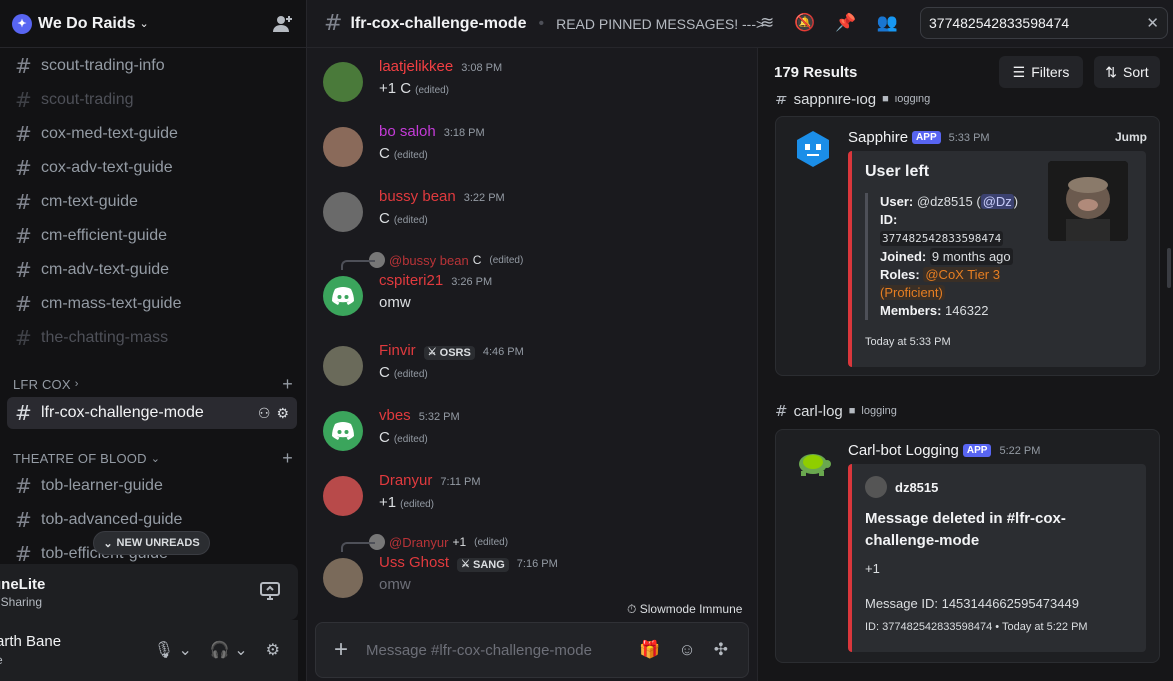 This screenshot has width=1173, height=681. What do you see at coordinates (153, 458) in the screenshot?
I see `category-theatre-of-blood: THEATRE OF BLOOD ⌄ +` at bounding box center [153, 458].